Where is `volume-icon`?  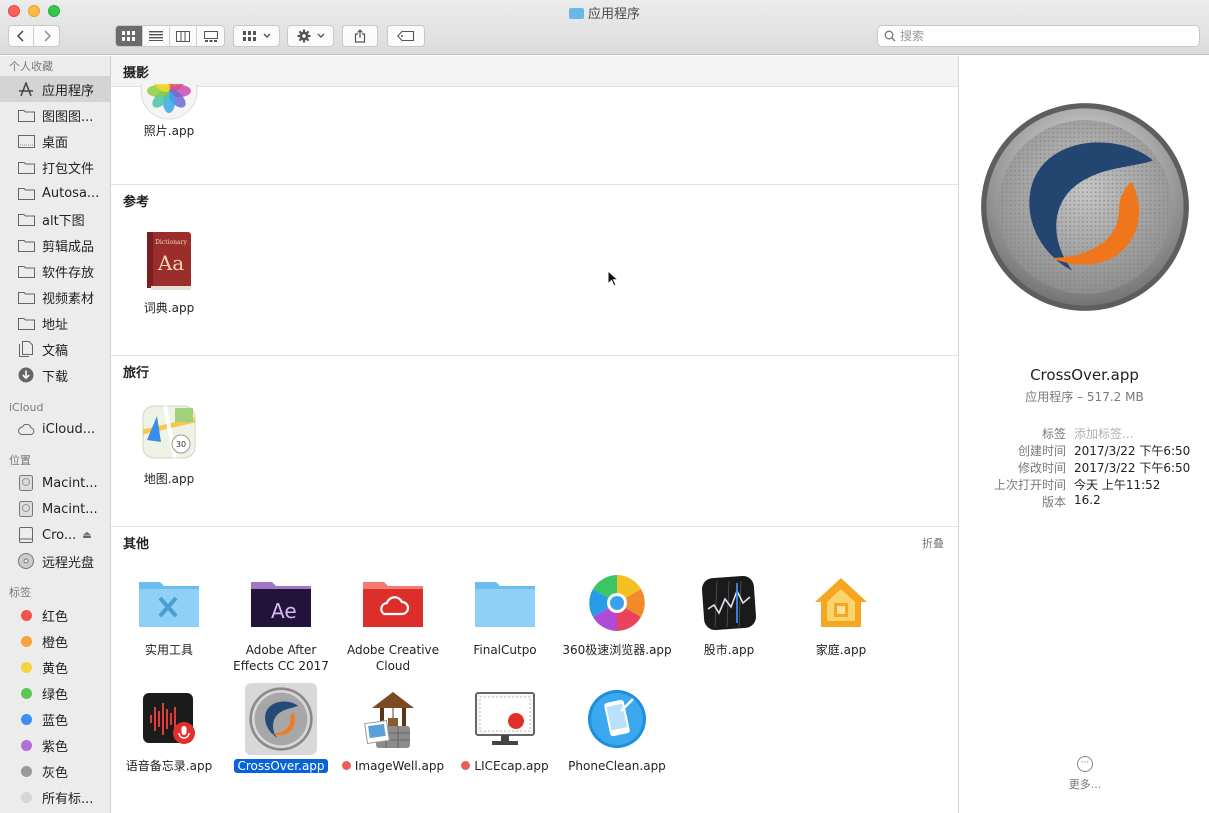
volume-icon is located at coordinates (26, 535).